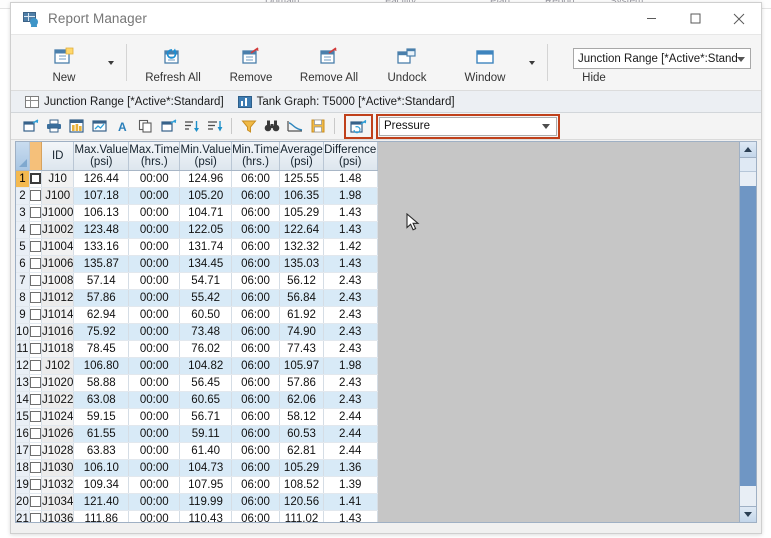 The image size is (771, 538). I want to click on cell-difference: 1.39, so click(350, 485).